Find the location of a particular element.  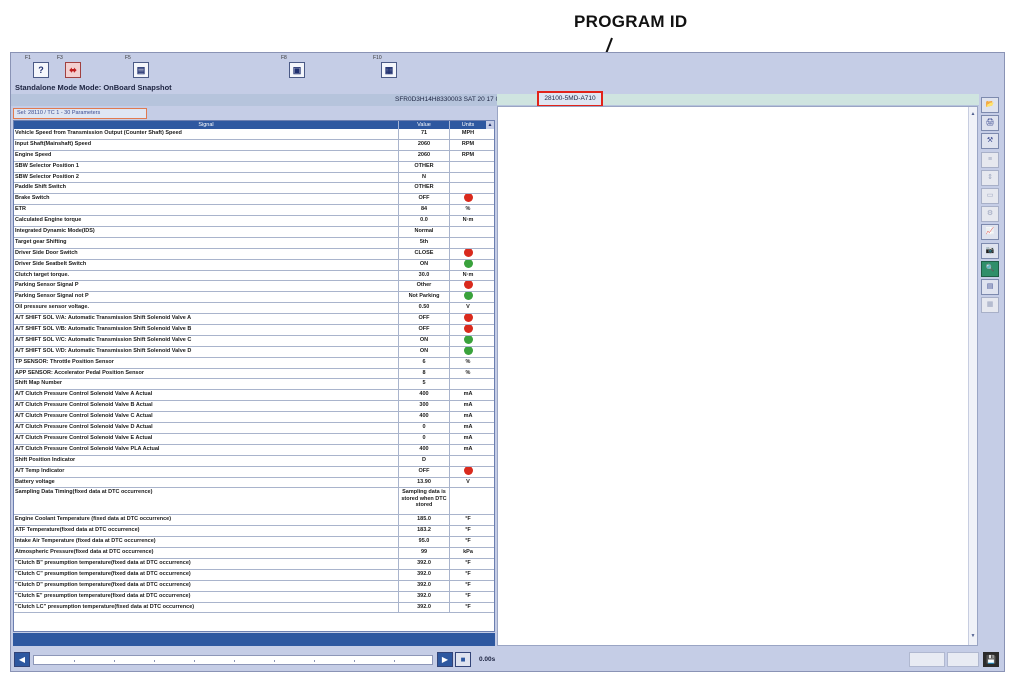

table-header: Signal Value Units is located at coordinates (254, 125).